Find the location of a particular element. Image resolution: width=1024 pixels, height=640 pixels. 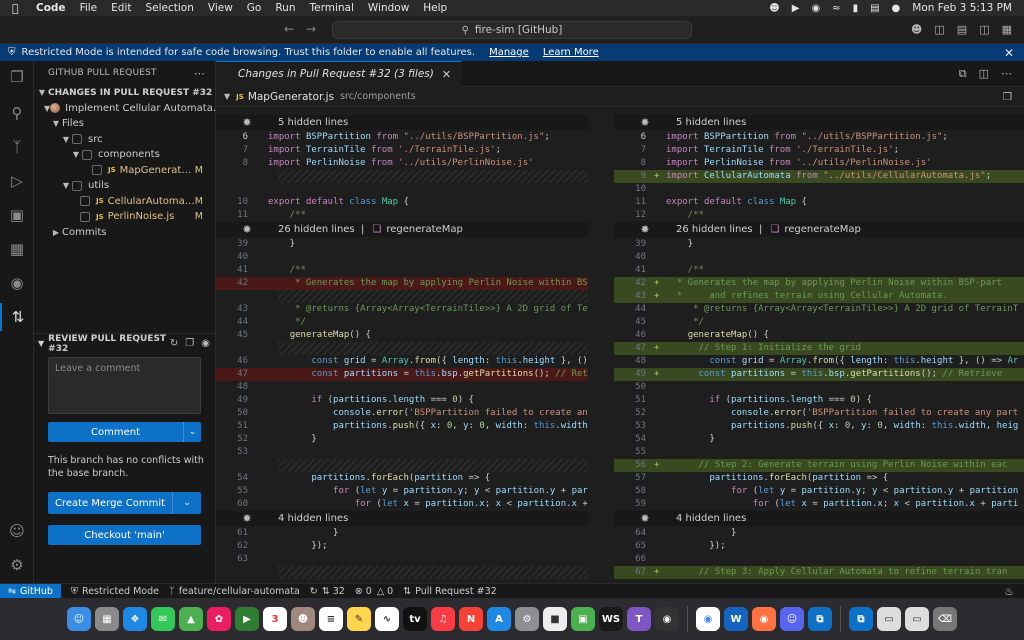

launchpad-icon: ▦ is located at coordinates (107, 619).